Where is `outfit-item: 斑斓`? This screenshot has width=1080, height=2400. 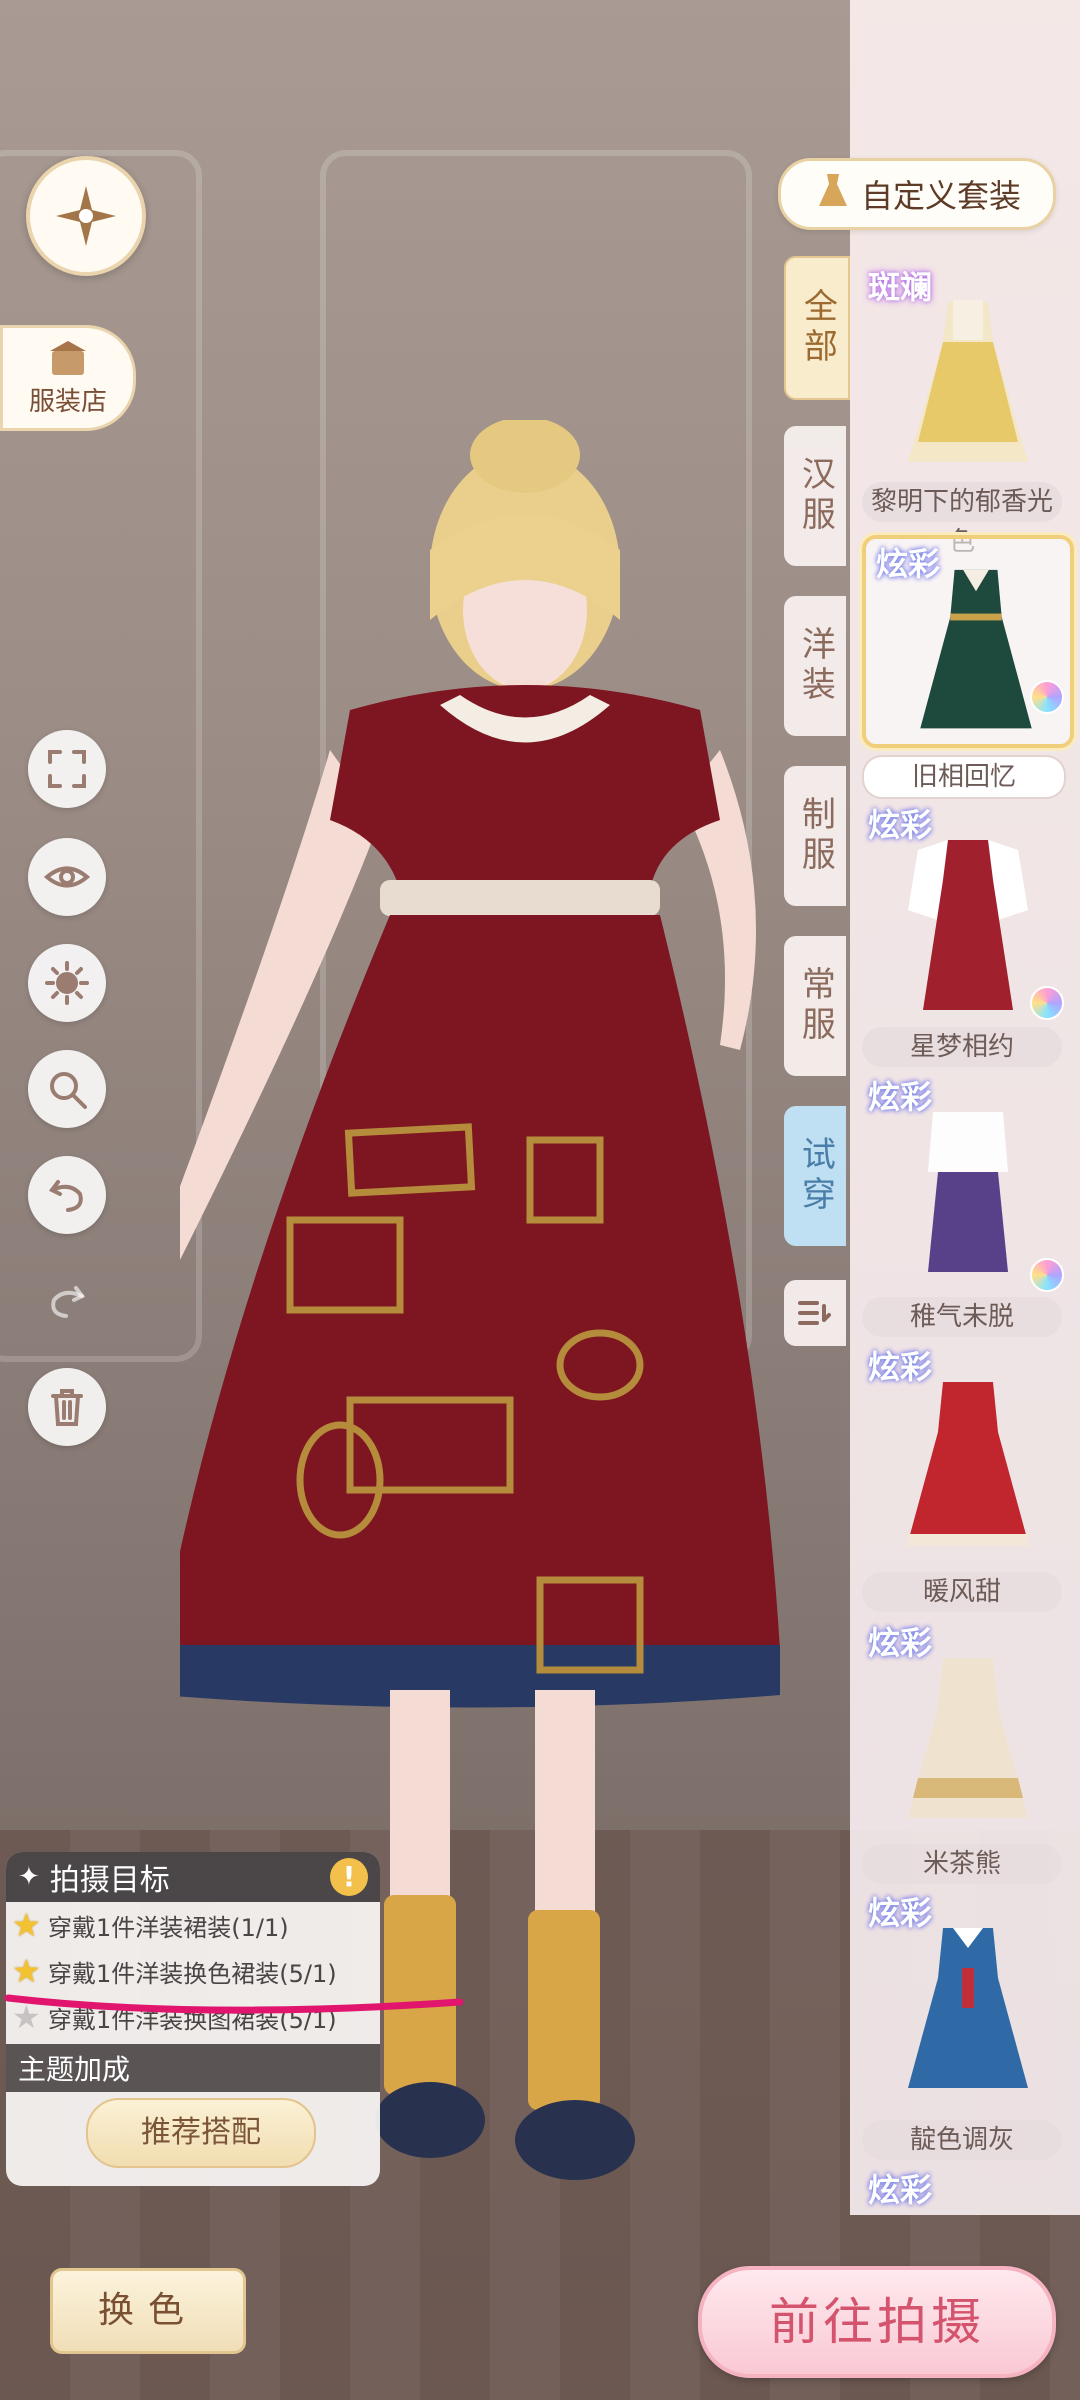 outfit-item: 斑斓 is located at coordinates (964, 387).